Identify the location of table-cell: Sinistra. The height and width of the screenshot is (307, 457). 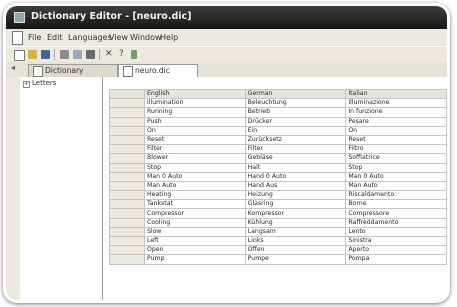
(396, 241).